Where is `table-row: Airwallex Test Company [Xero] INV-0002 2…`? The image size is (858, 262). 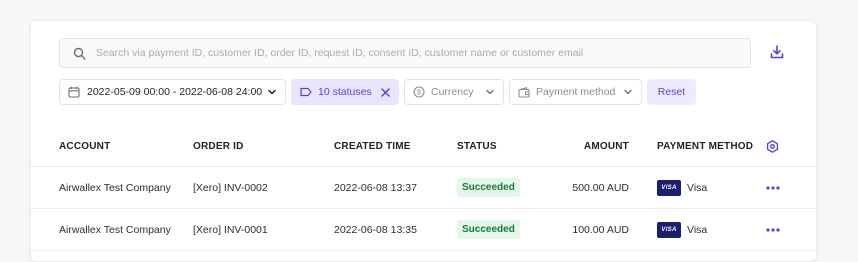 table-row: Airwallex Test Company [Xero] INV-0002 2… is located at coordinates (423, 188).